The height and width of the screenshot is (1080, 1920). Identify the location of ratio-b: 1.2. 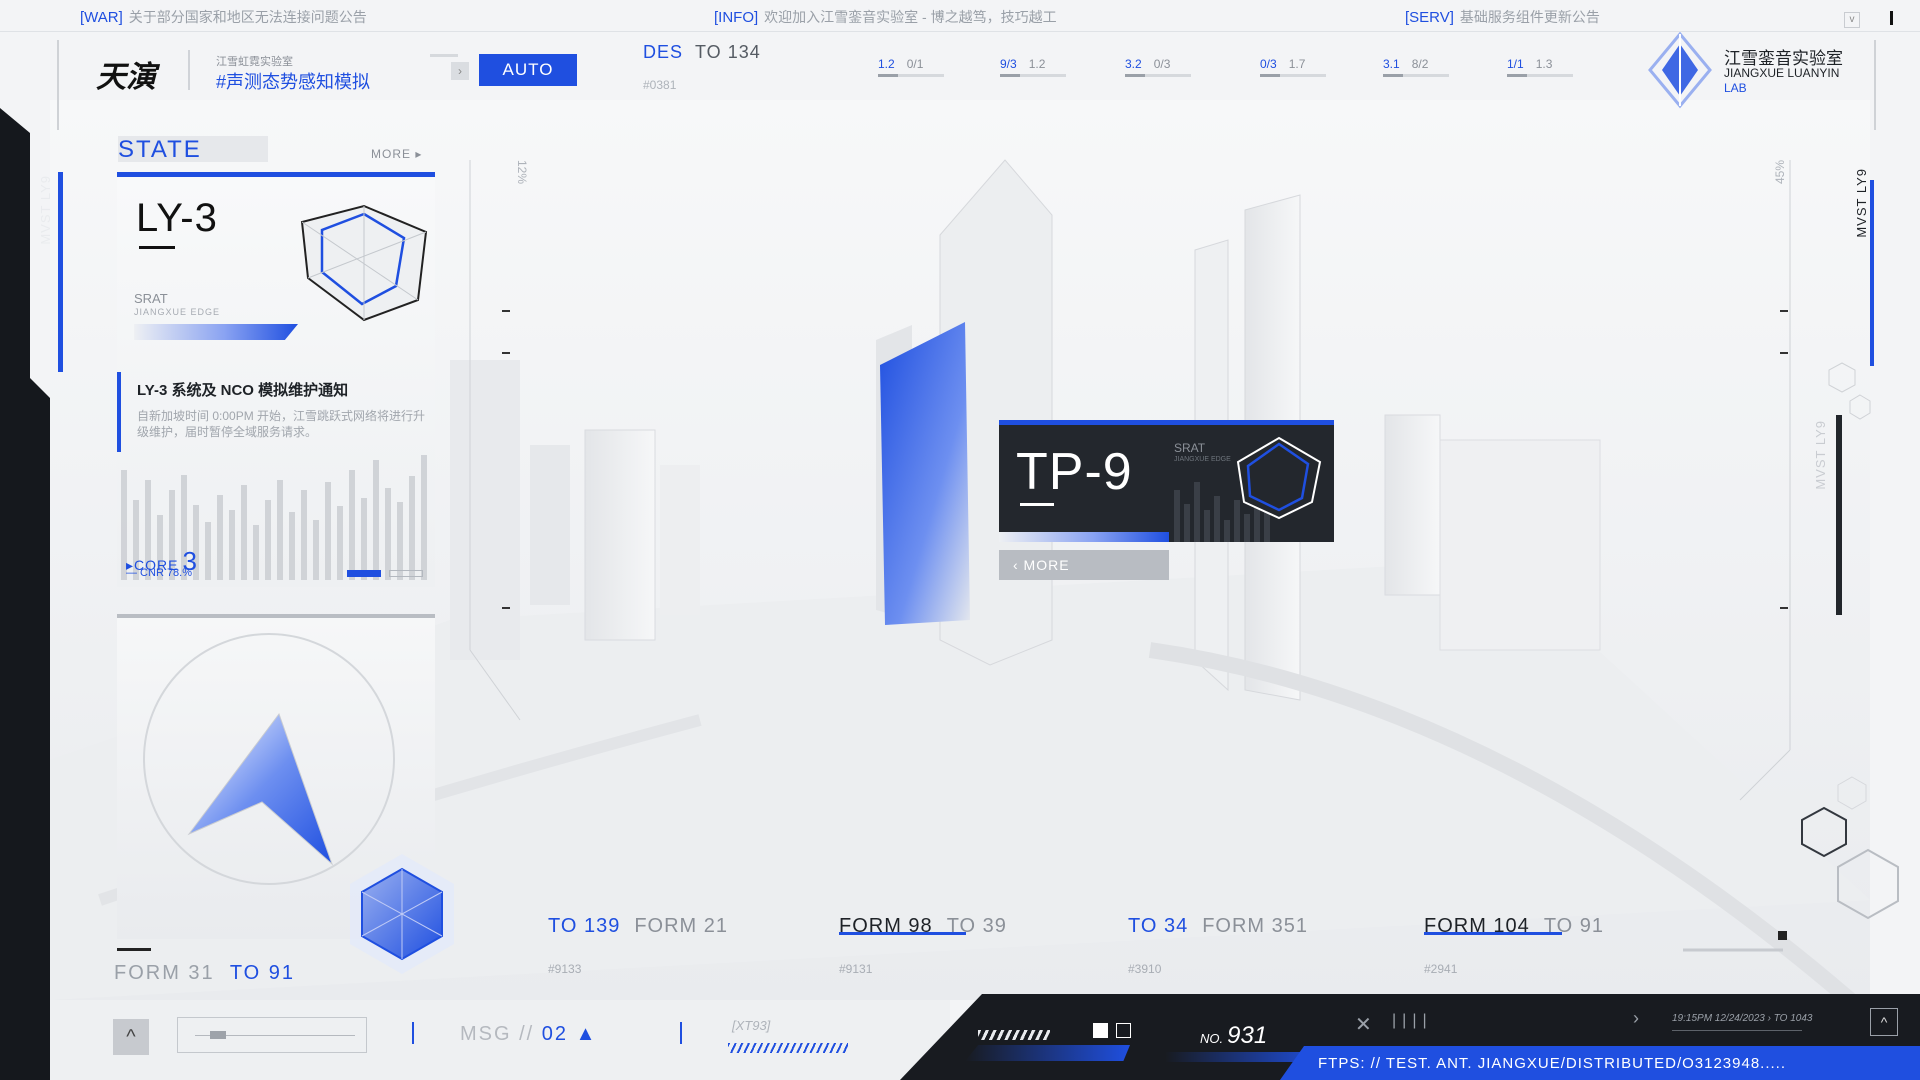
(1037, 64).